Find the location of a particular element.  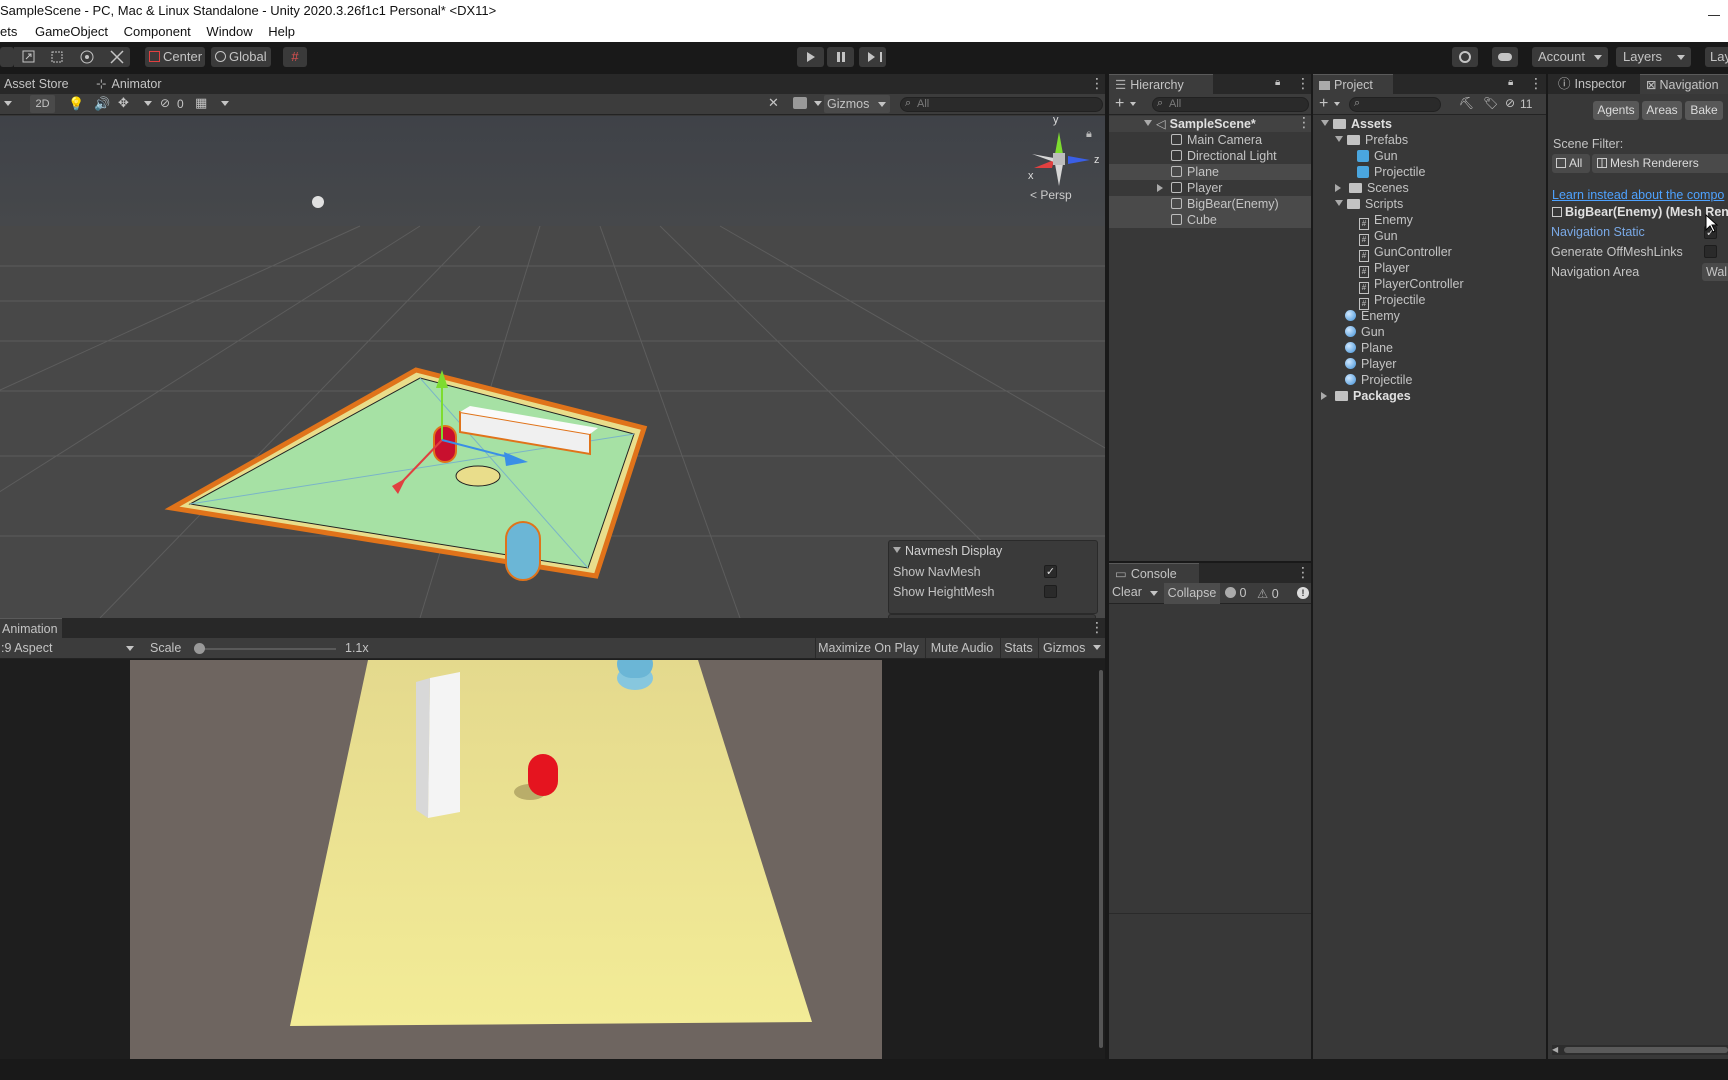

project-item-material-projectile: Projectile is located at coordinates (1378, 380).